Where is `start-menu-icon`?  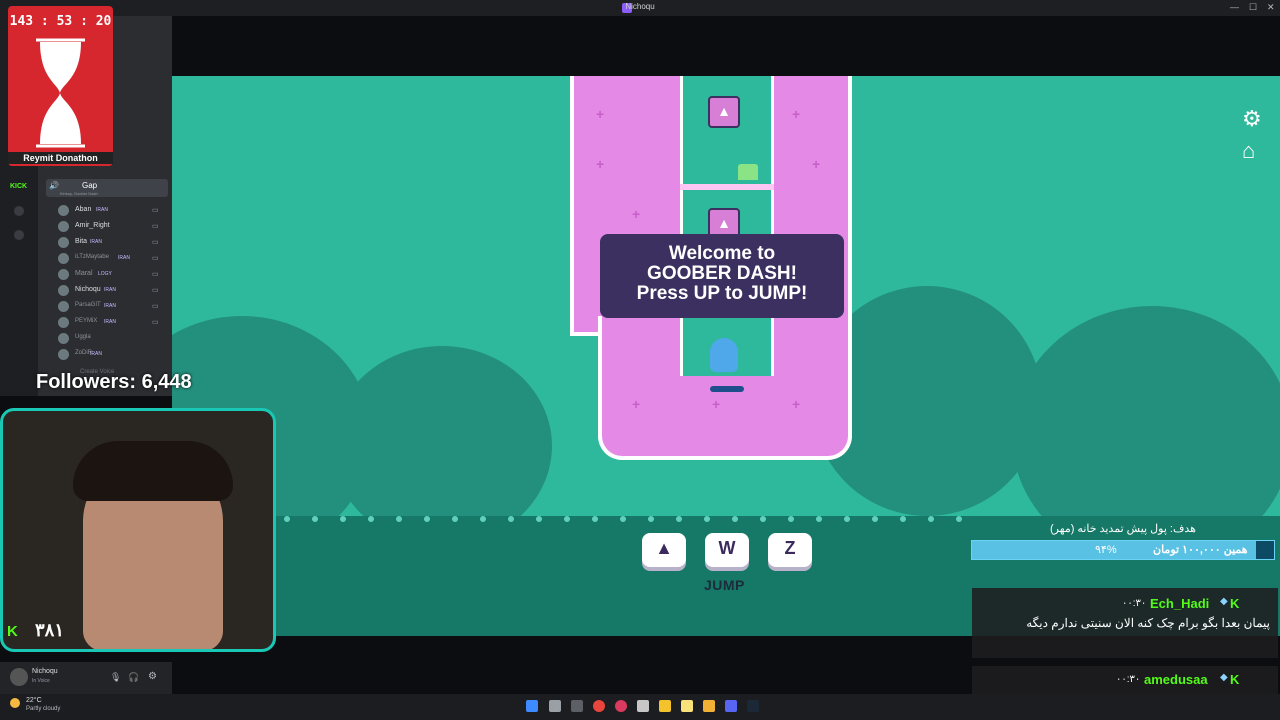
start-menu-icon is located at coordinates (532, 706).